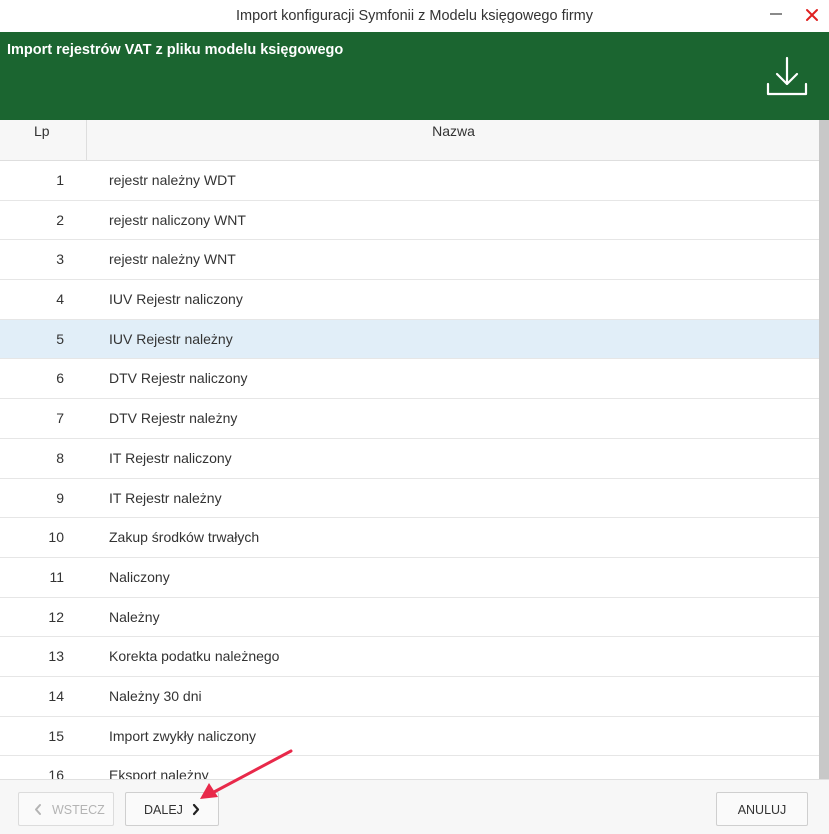  I want to click on table-row: 11 Naliczony, so click(409, 578).